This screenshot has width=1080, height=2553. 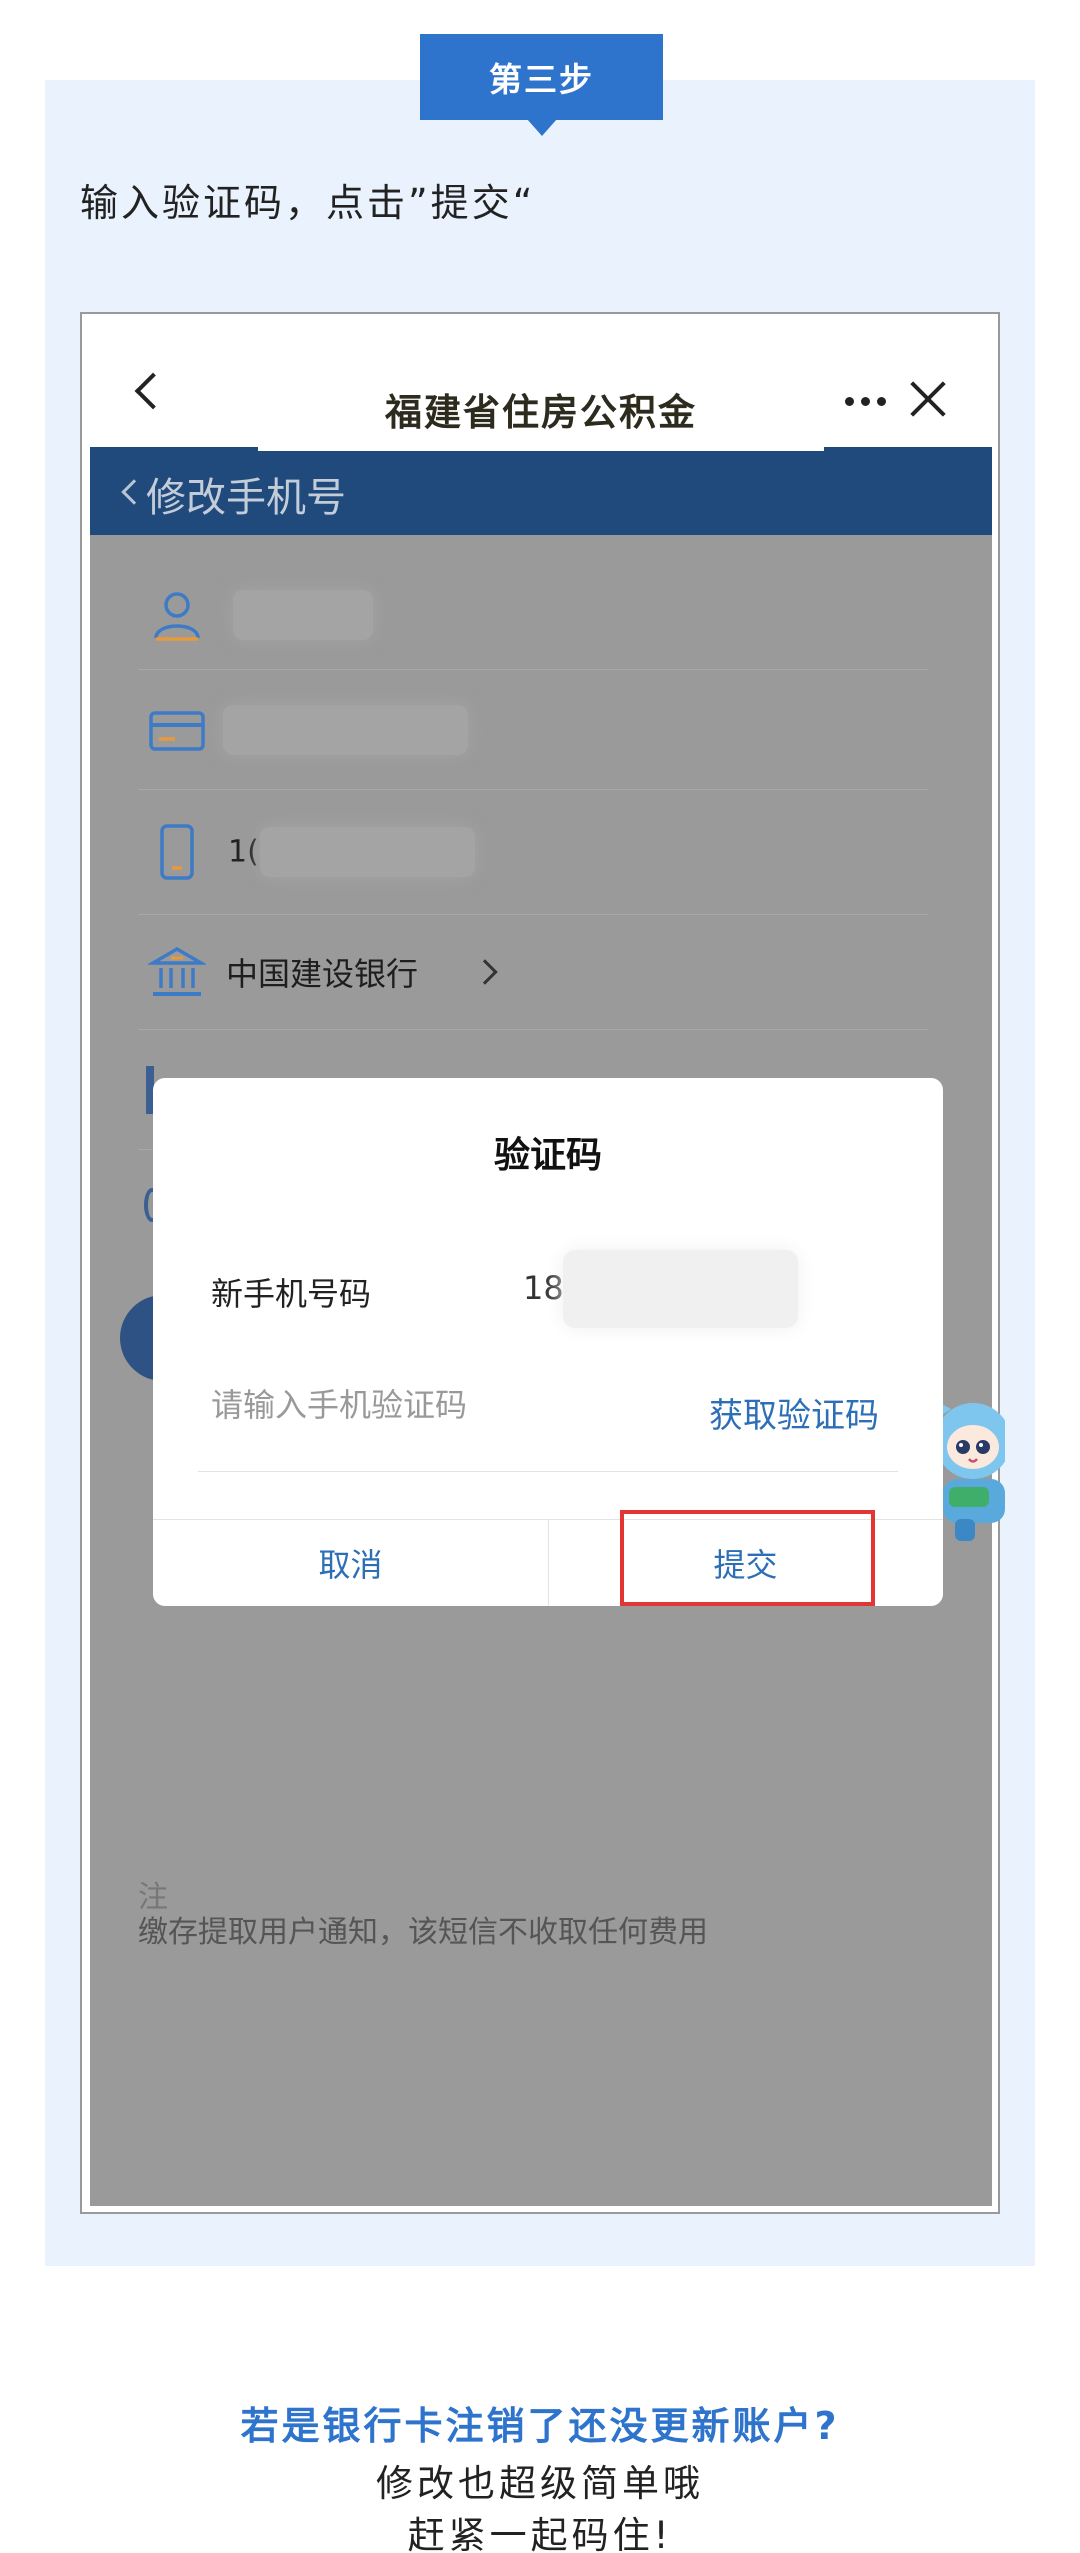 I want to click on notice-text: 缴存提取用户通知，该短信不收取任何费用, so click(x=423, y=1932).